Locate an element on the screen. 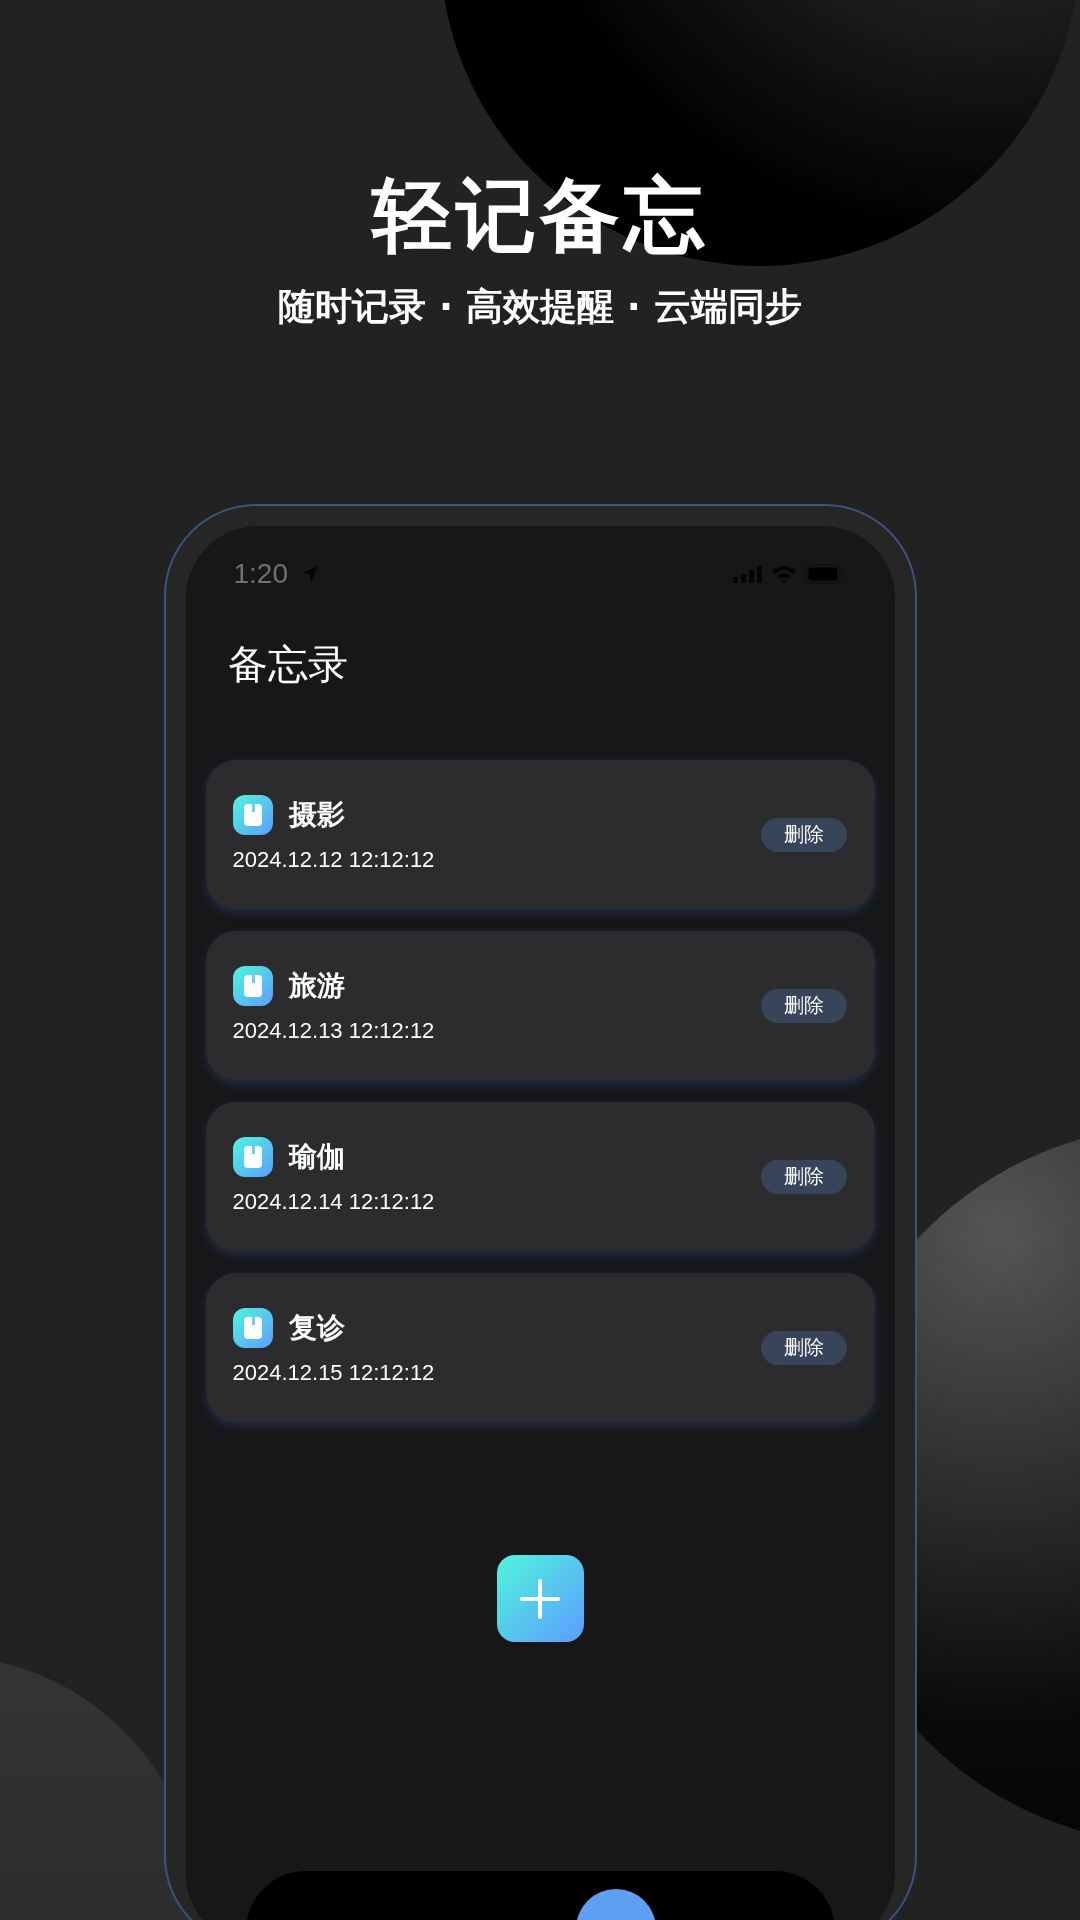 The width and height of the screenshot is (1080, 1920). add-button is located at coordinates (540, 1598).